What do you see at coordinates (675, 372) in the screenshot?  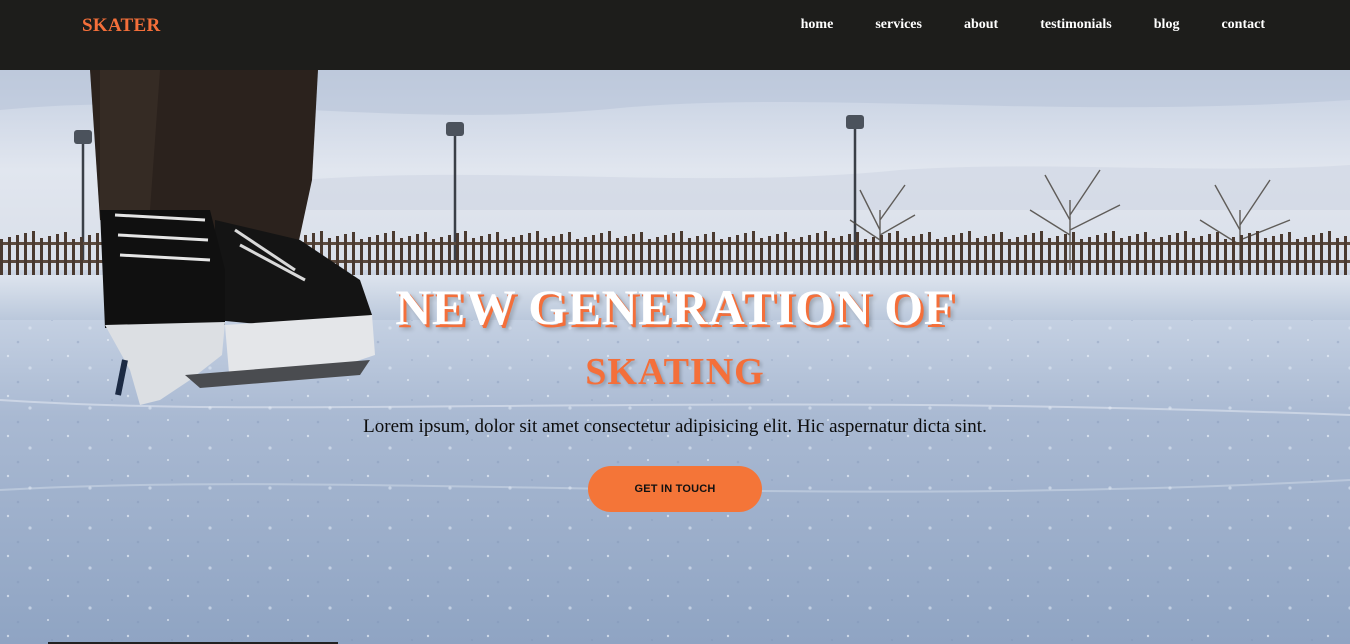 I see `hero-subtitle: SKATING` at bounding box center [675, 372].